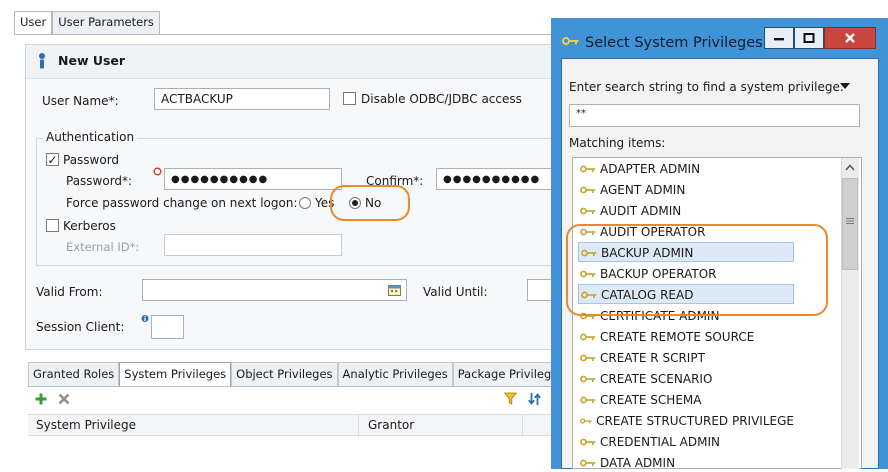 This screenshot has height=472, width=888. I want to click on minimize-button, so click(779, 38).